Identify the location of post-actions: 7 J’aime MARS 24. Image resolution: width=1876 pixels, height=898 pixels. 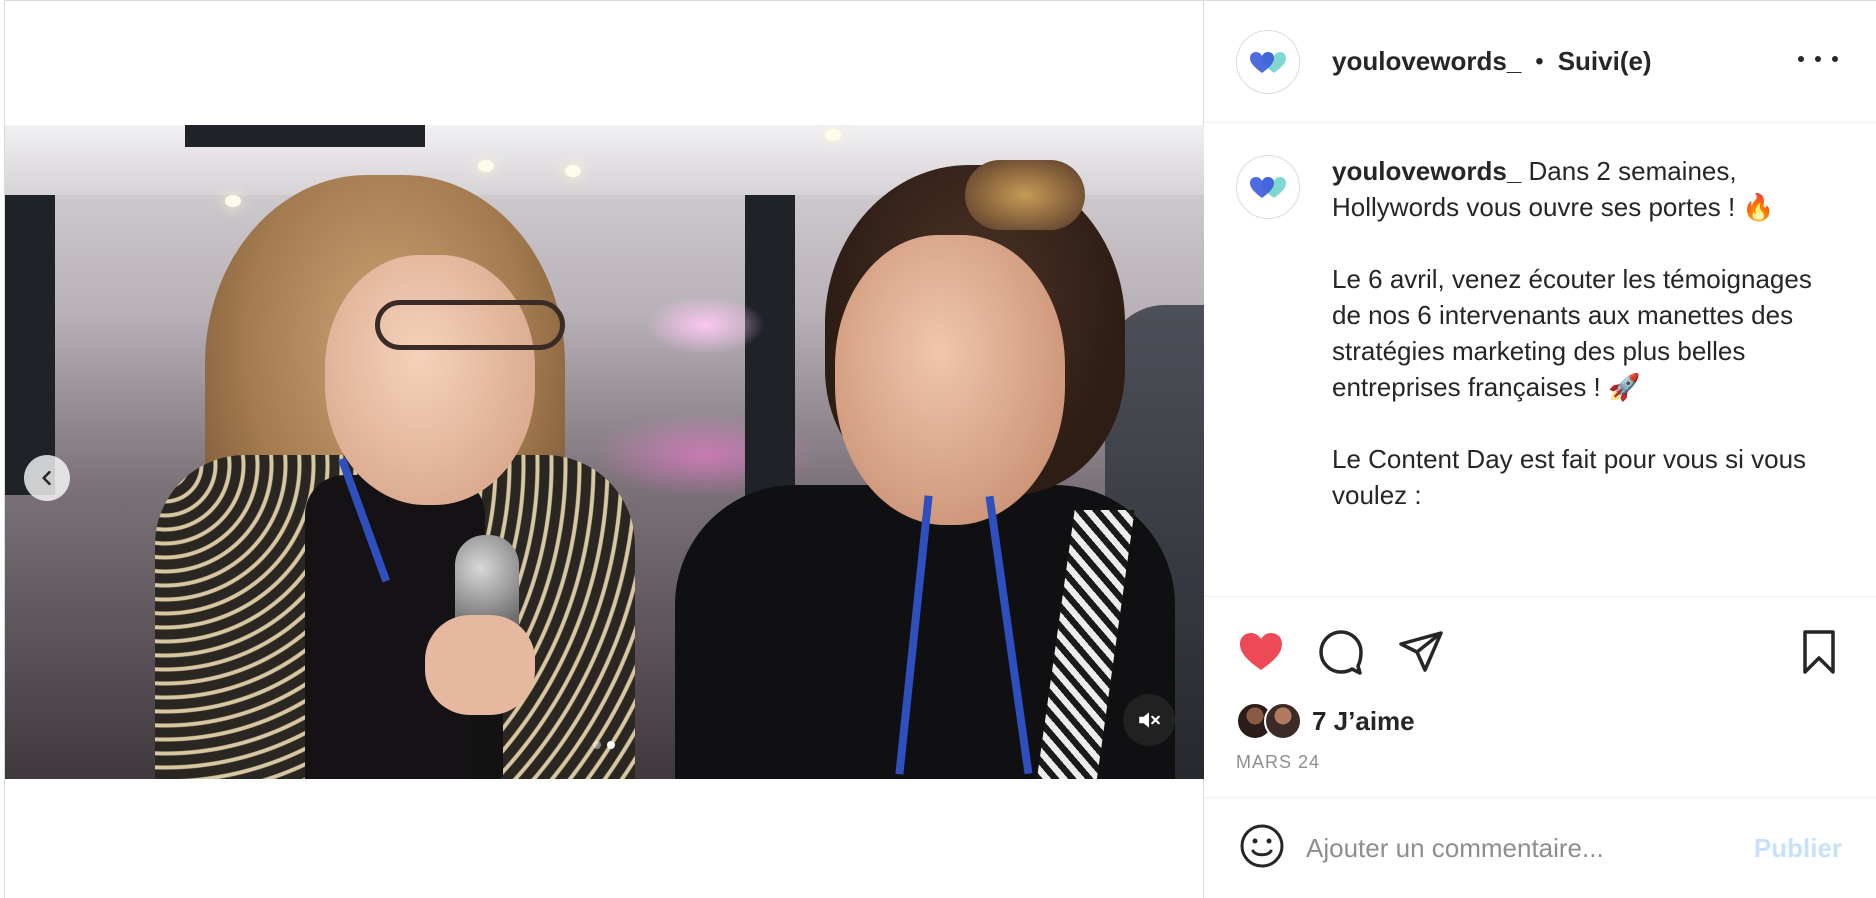
(1540, 696).